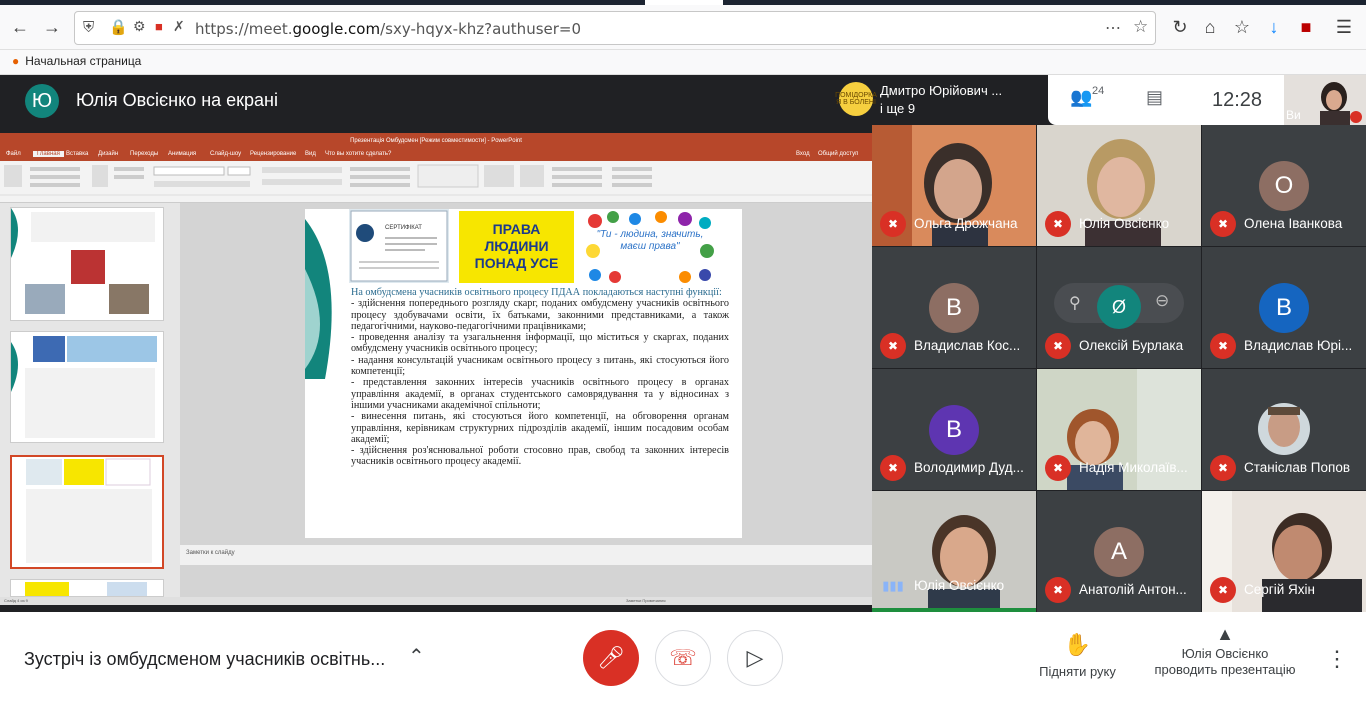 This screenshot has height=705, width=1366. Describe the element at coordinates (118, 27) in the screenshot. I see `lock-icon: 🔒` at that location.